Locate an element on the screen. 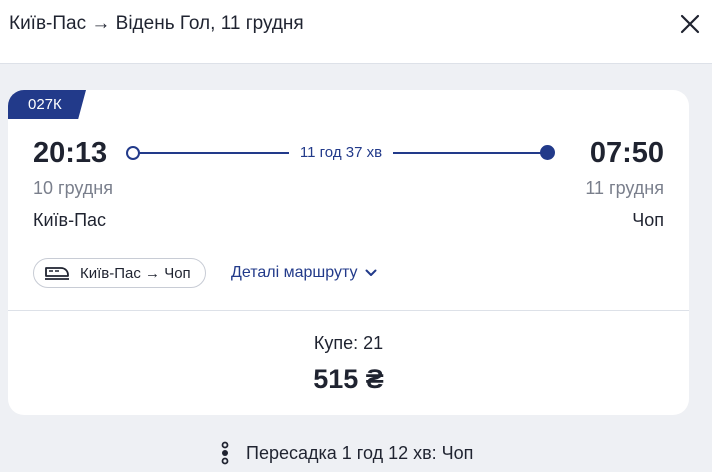  segment-pill: Київ-Пас → Чоп is located at coordinates (119, 273).